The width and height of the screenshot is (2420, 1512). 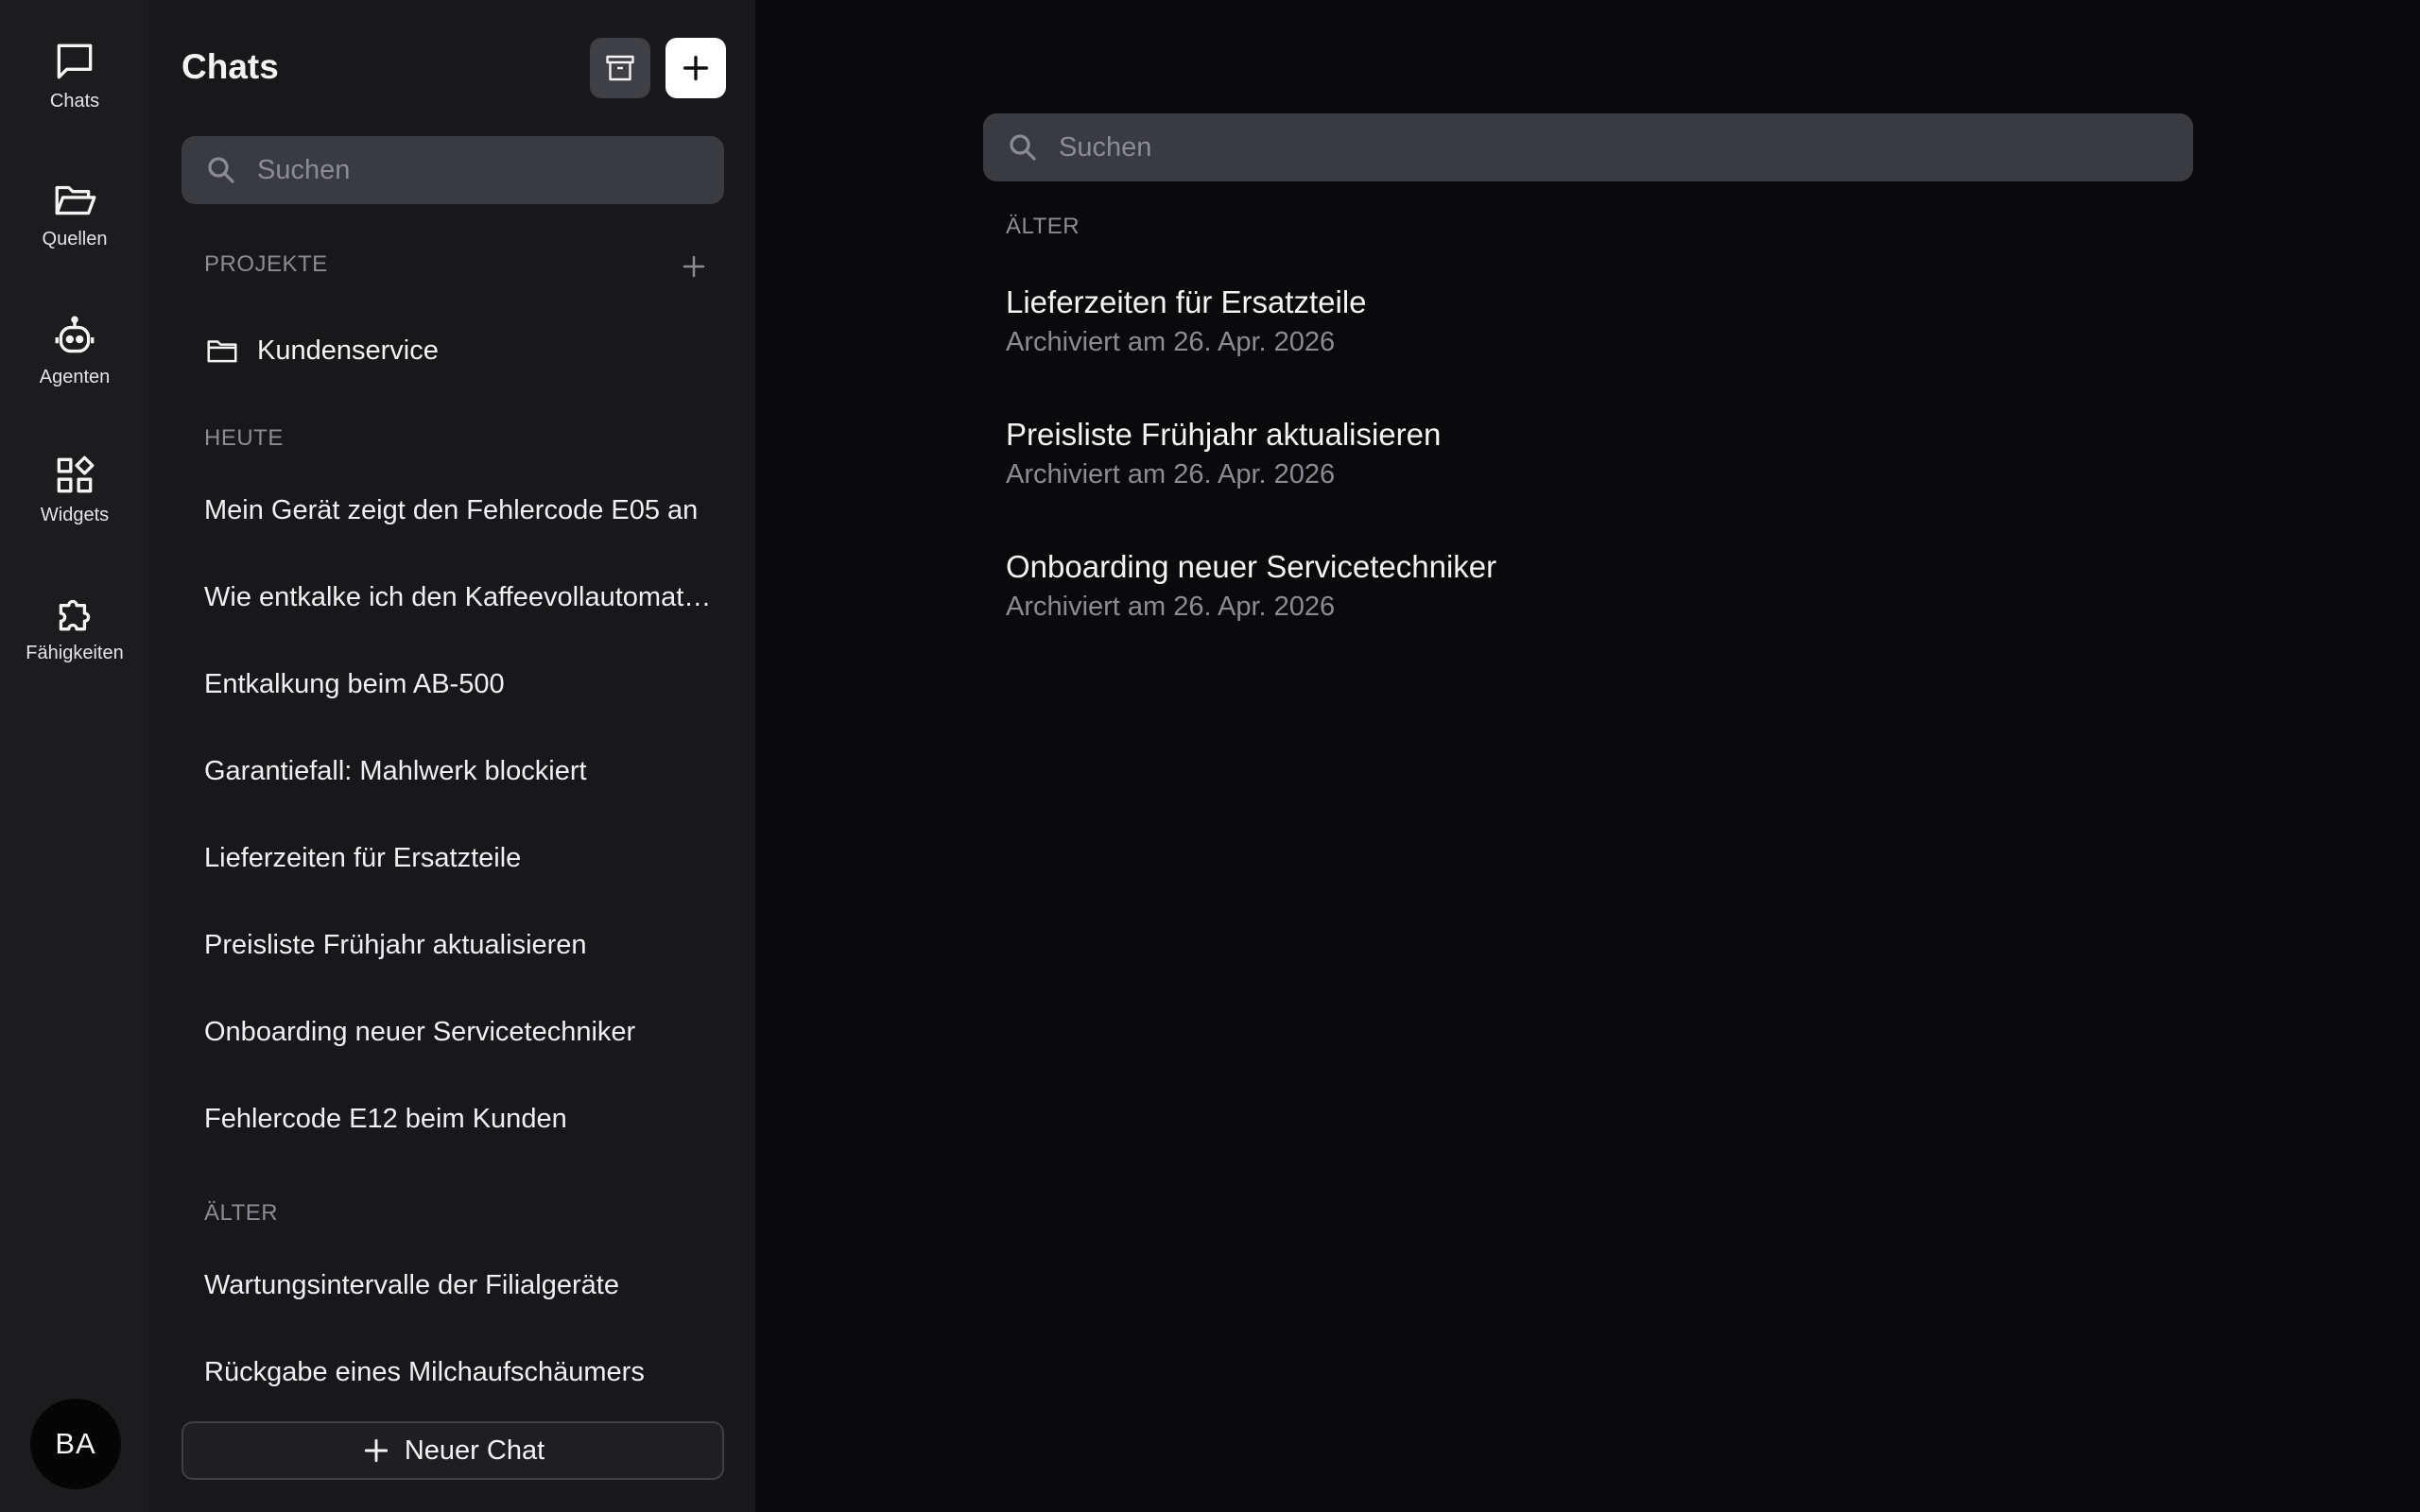 What do you see at coordinates (242, 1213) in the screenshot?
I see `older-section-label: ÄLTER` at bounding box center [242, 1213].